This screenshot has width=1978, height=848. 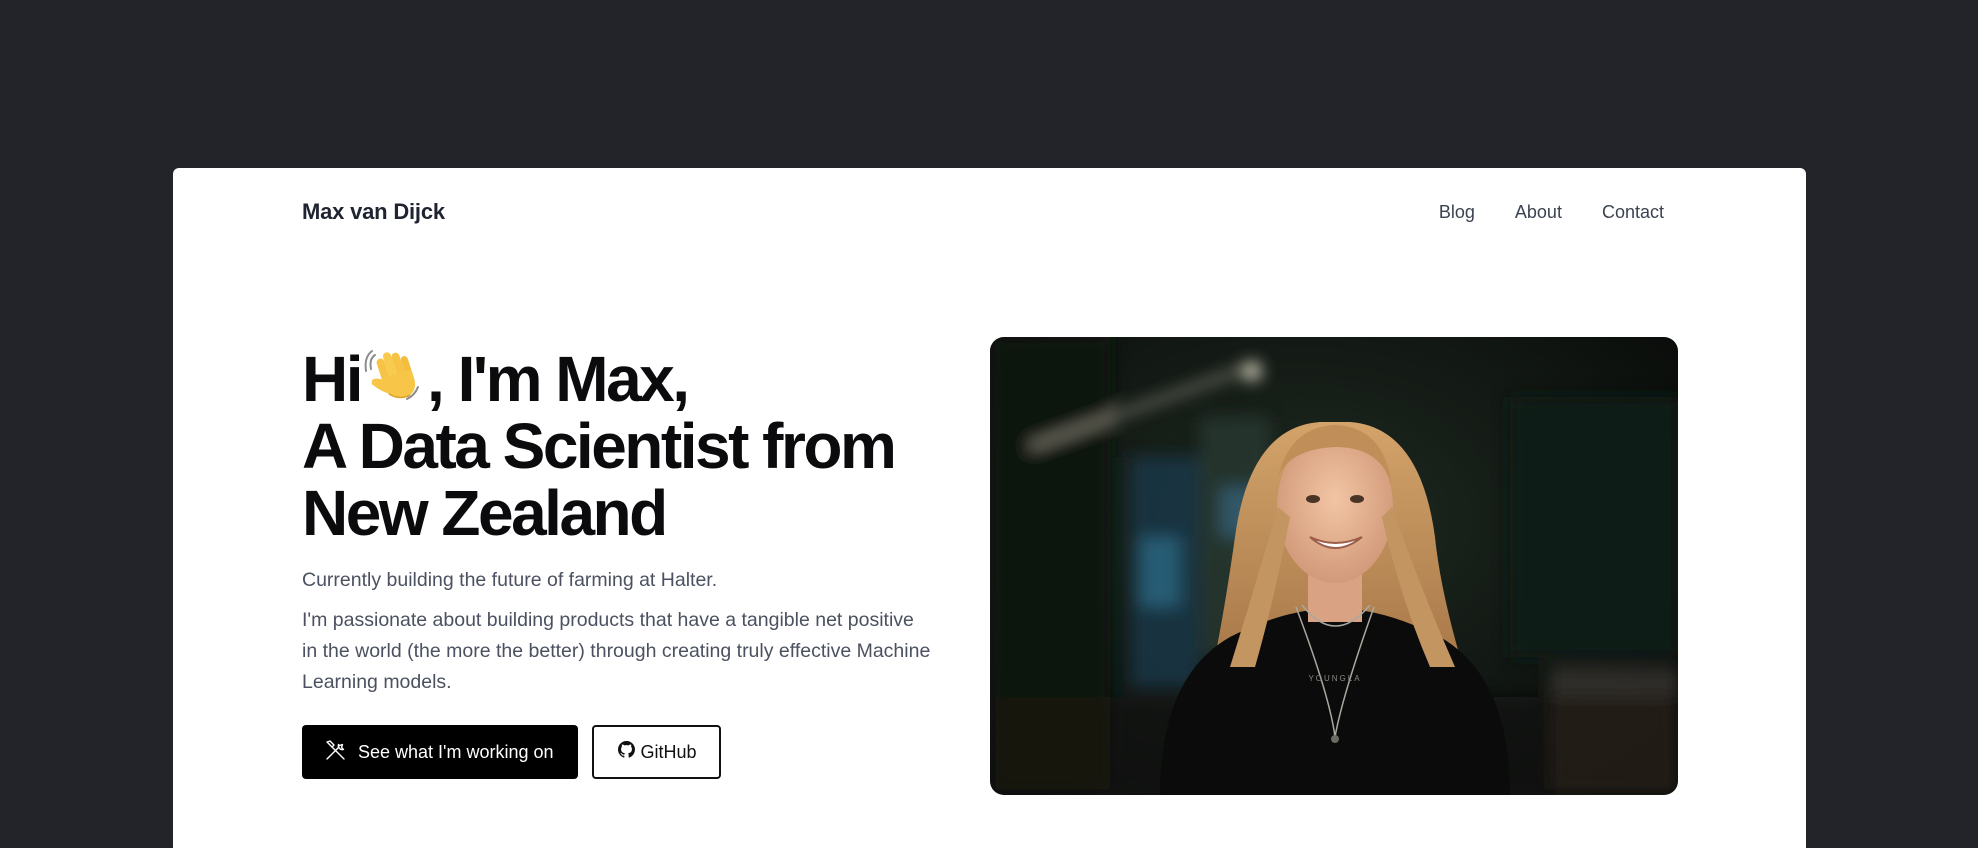 I want to click on nav-links: Blog About Contact, so click(x=1551, y=212).